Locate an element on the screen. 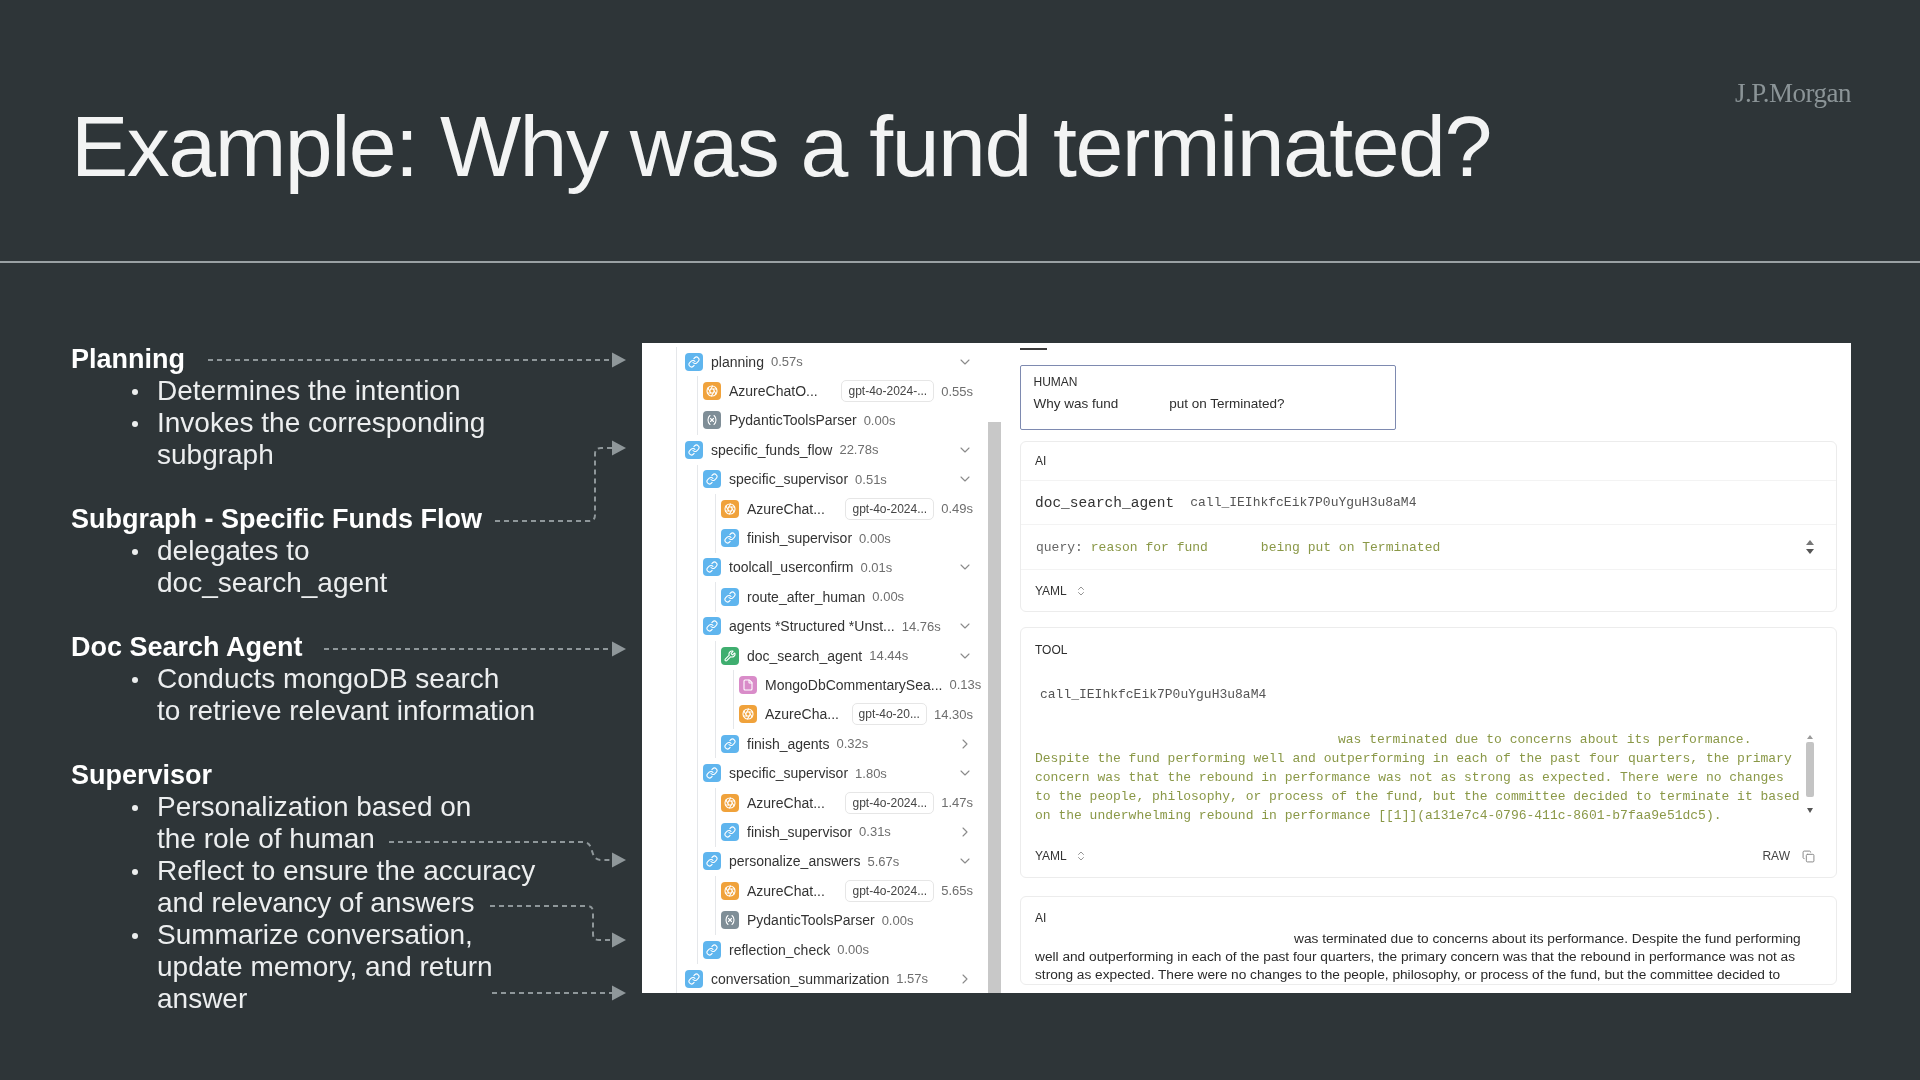 Image resolution: width=1920 pixels, height=1080 pixels. trace-name: personalize_answers is located at coordinates (795, 861).